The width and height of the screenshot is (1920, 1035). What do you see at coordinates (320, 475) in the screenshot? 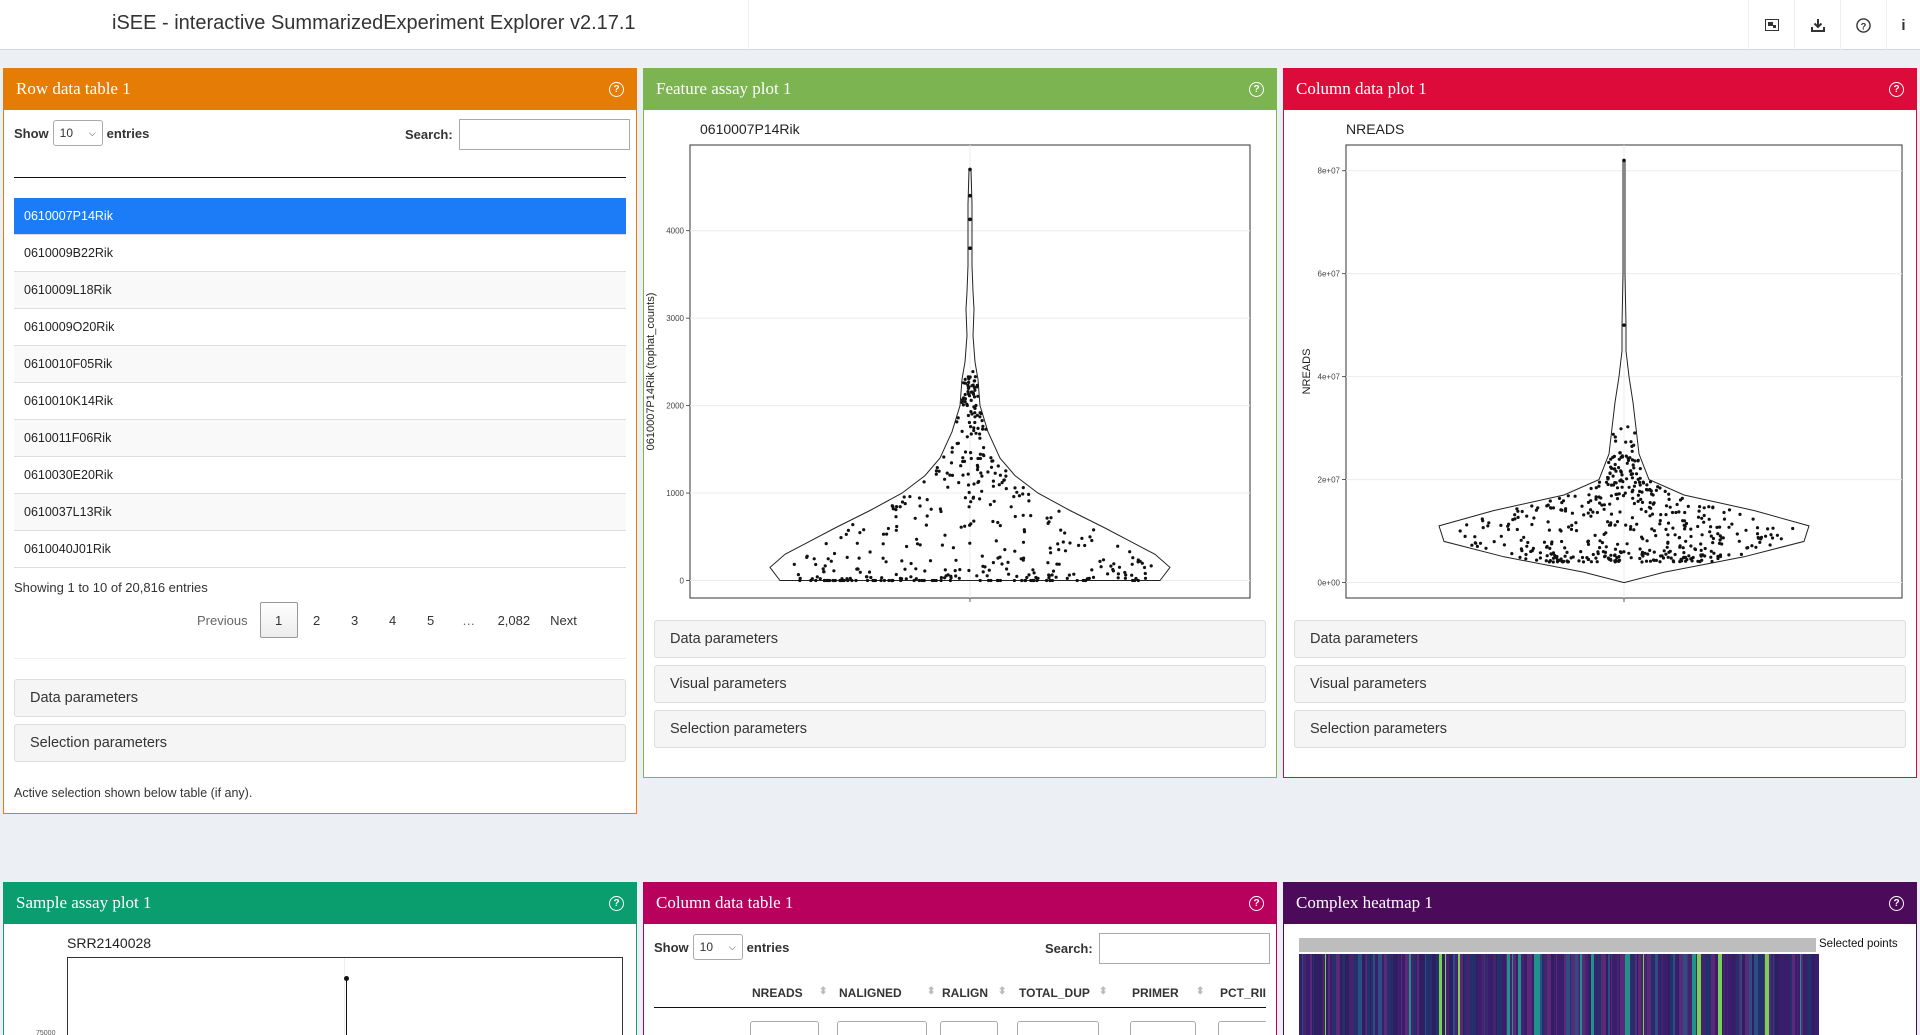
I see `table-row: 0610030E20Rik` at bounding box center [320, 475].